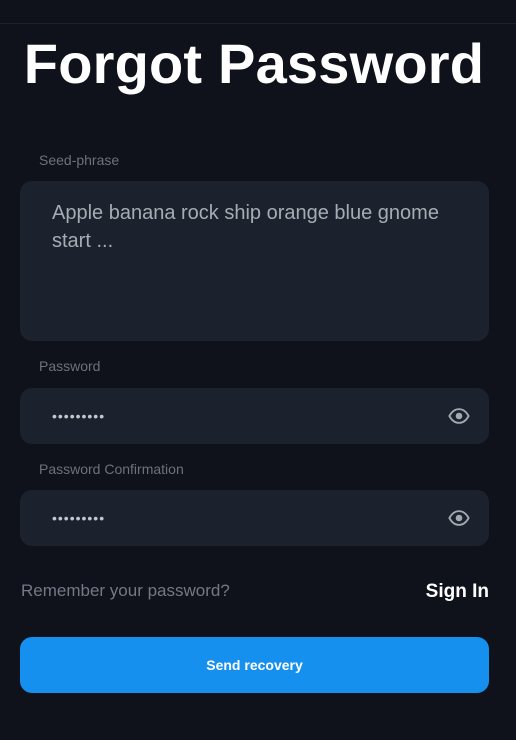 This screenshot has width=516, height=740. Describe the element at coordinates (254, 63) in the screenshot. I see `page-title: Forgot Password` at that location.